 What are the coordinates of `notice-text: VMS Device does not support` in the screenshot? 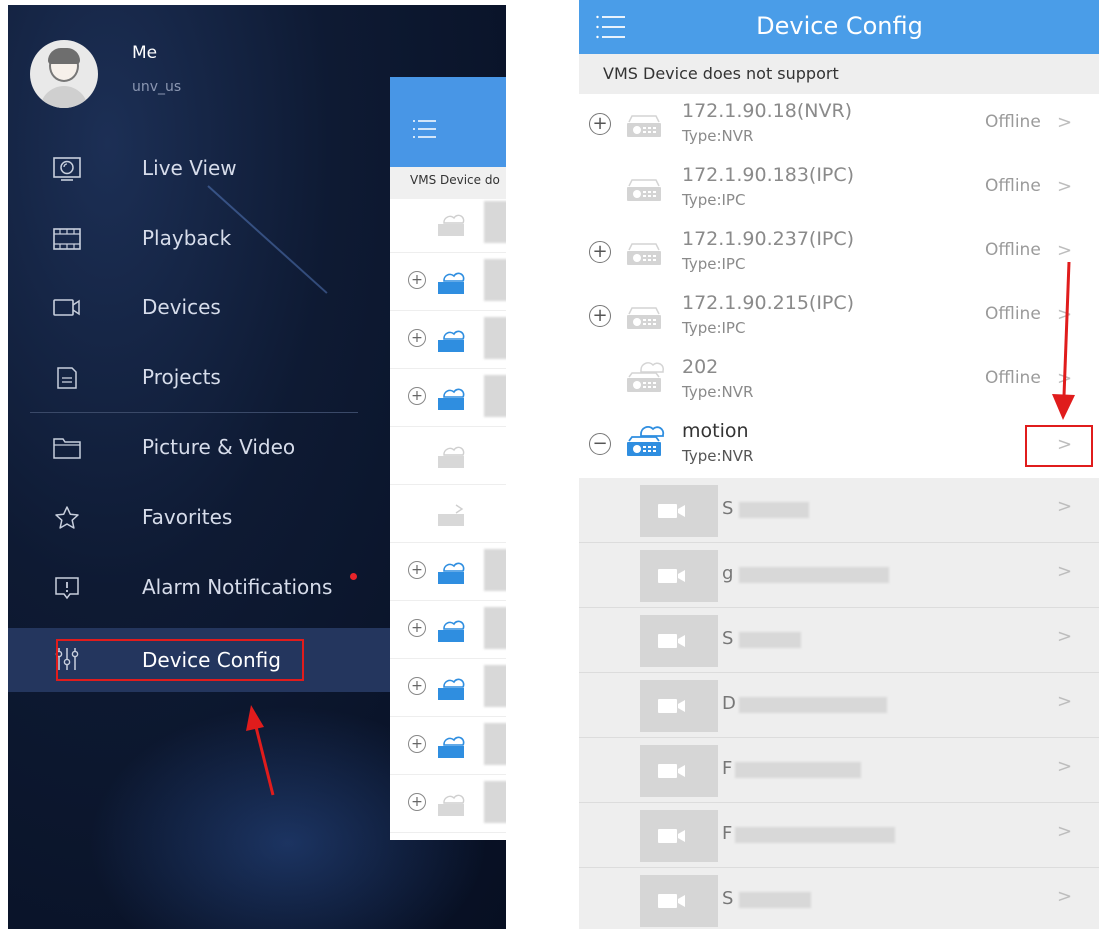 It's located at (721, 73).